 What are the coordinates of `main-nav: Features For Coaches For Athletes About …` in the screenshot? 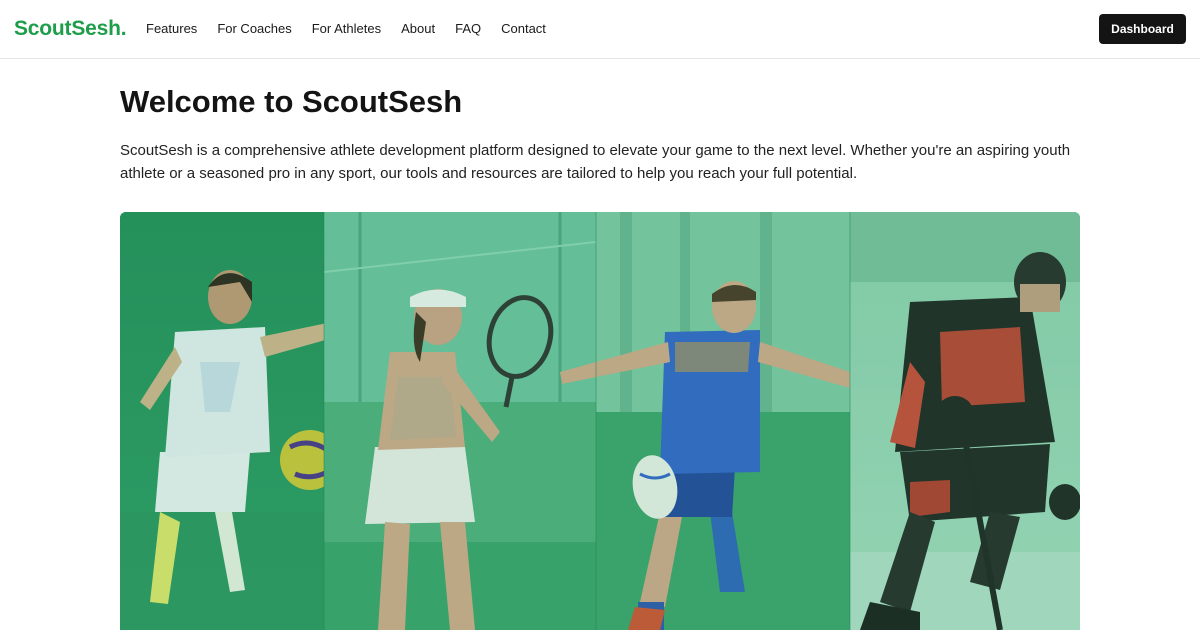 It's located at (346, 29).